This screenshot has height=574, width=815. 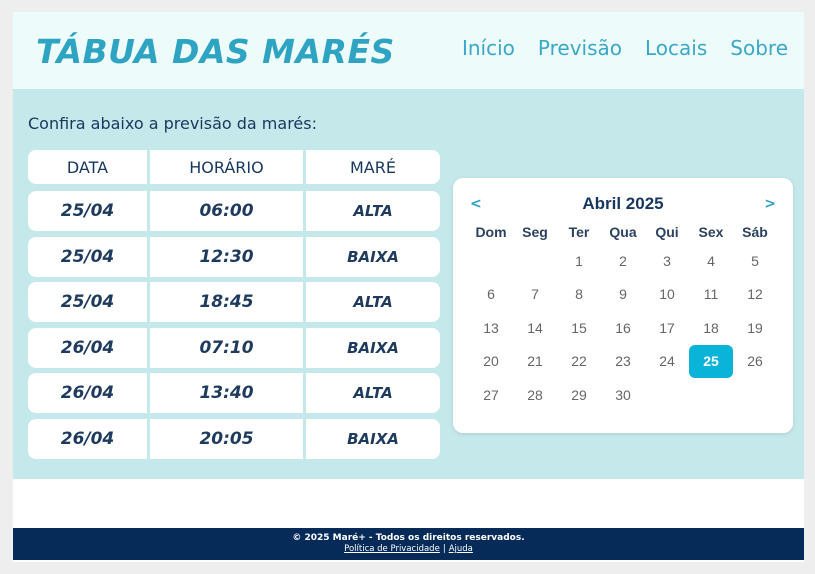 I want to click on brand-title: TÁBUA DAS MARÉS, so click(x=215, y=51).